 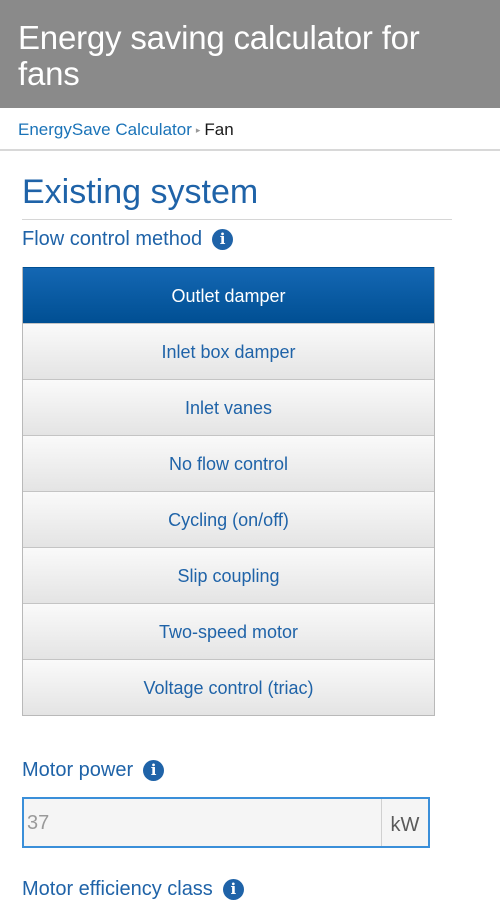 I want to click on flow-control-label: Flow control method i, so click(x=128, y=239).